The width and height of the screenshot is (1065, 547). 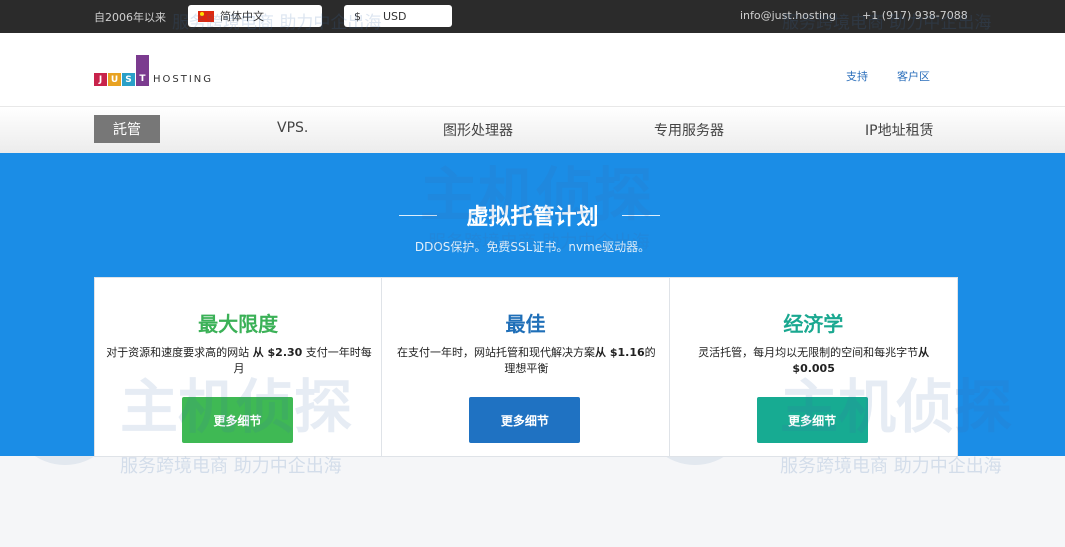 What do you see at coordinates (814, 360) in the screenshot?
I see `plan-description: 灵活托管，每月均以无限制的空间和每兆字节从 $0.005` at bounding box center [814, 360].